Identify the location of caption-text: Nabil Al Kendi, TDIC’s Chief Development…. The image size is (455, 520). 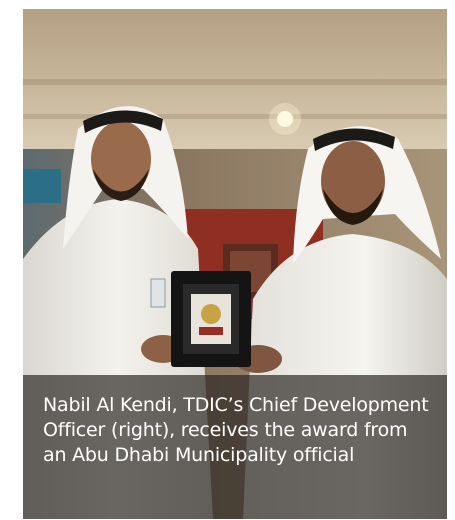
(236, 430).